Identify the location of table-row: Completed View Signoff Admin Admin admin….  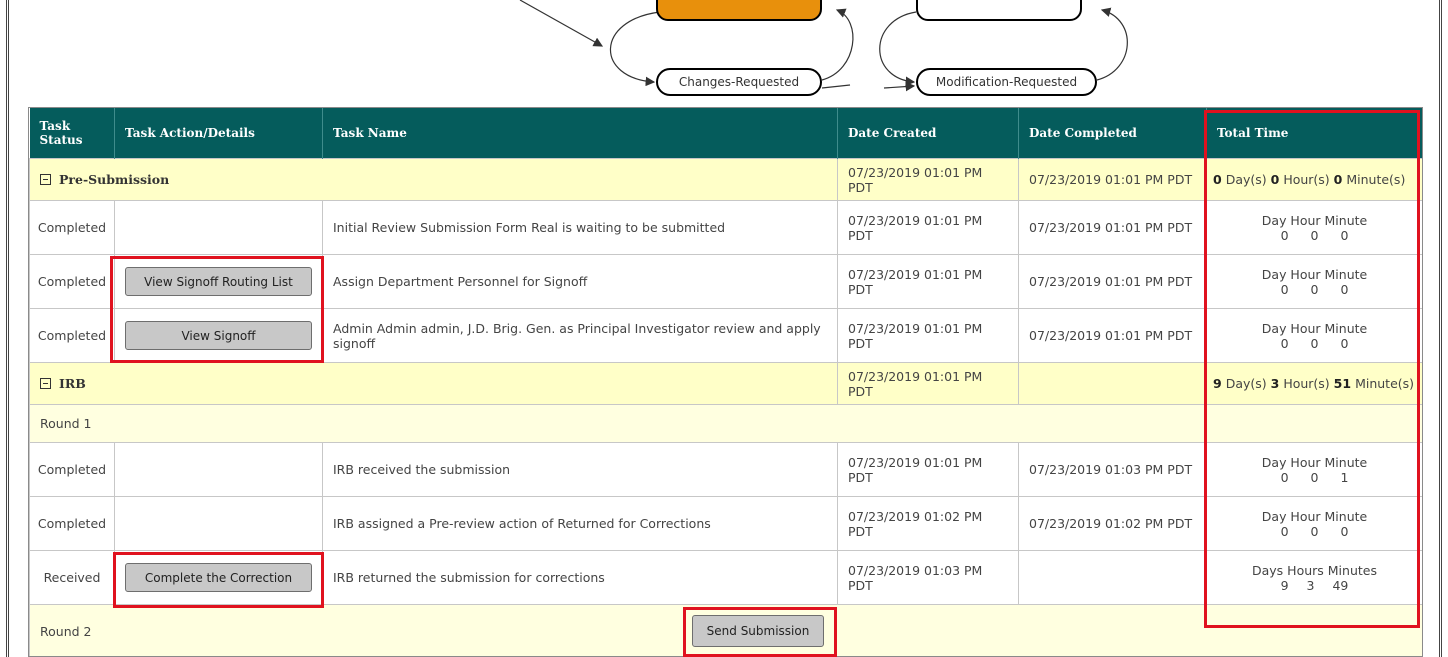
(725, 335).